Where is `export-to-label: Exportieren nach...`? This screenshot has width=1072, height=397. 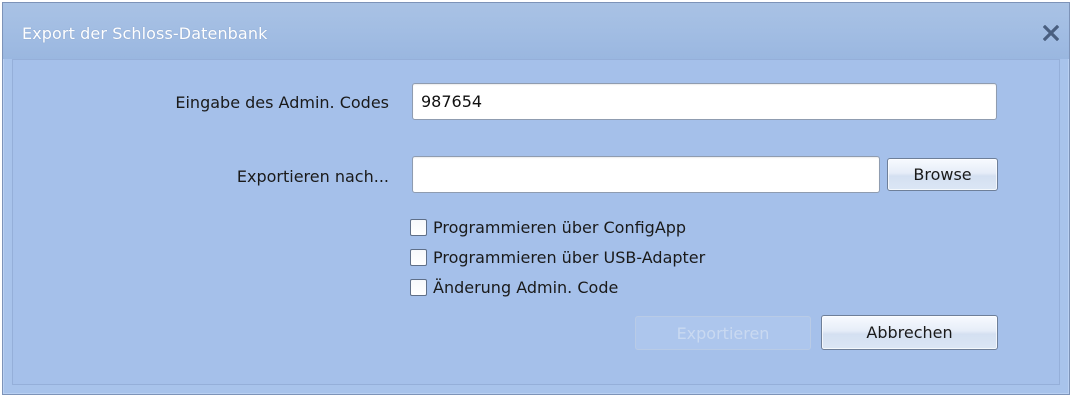 export-to-label: Exportieren nach... is located at coordinates (312, 176).